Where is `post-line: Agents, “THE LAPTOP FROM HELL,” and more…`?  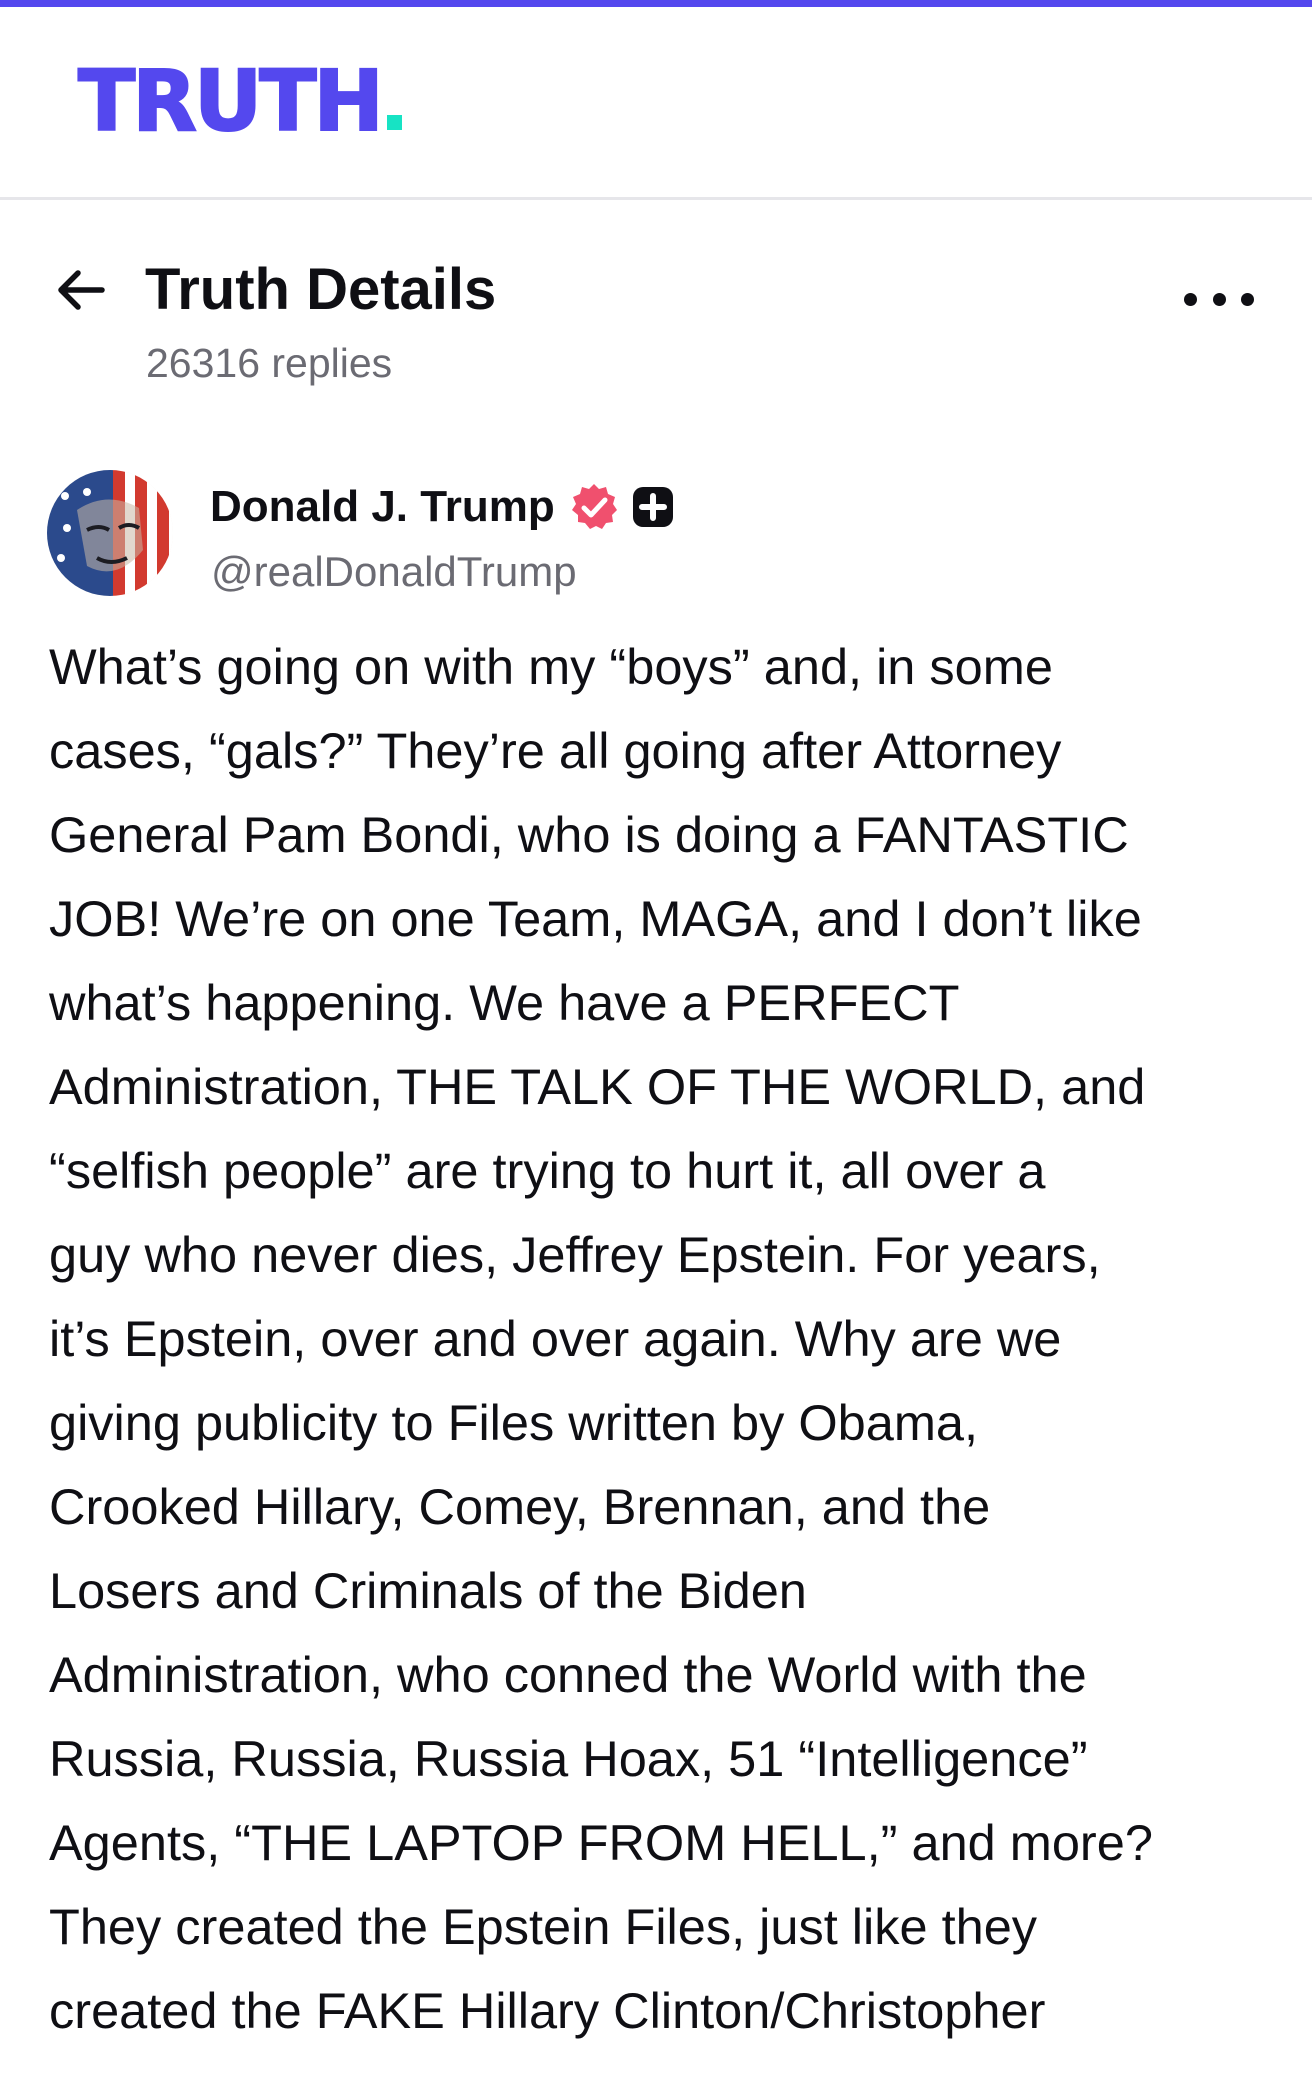 post-line: Agents, “THE LAPTOP FROM HELL,” and more… is located at coordinates (601, 1842).